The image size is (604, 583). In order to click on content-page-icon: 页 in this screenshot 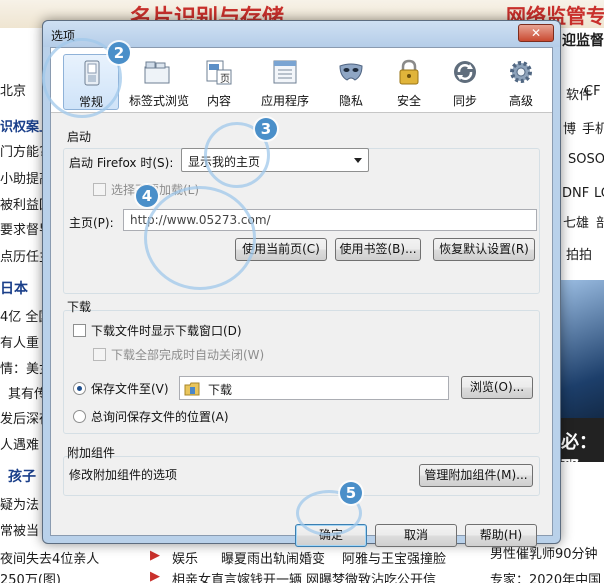, I will do `click(219, 72)`.